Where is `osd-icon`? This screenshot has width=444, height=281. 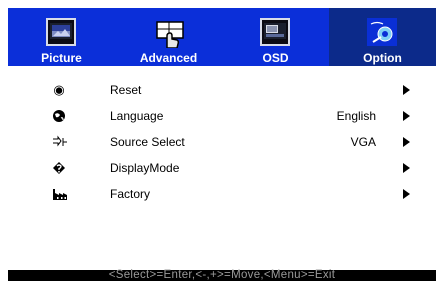 osd-icon is located at coordinates (275, 32).